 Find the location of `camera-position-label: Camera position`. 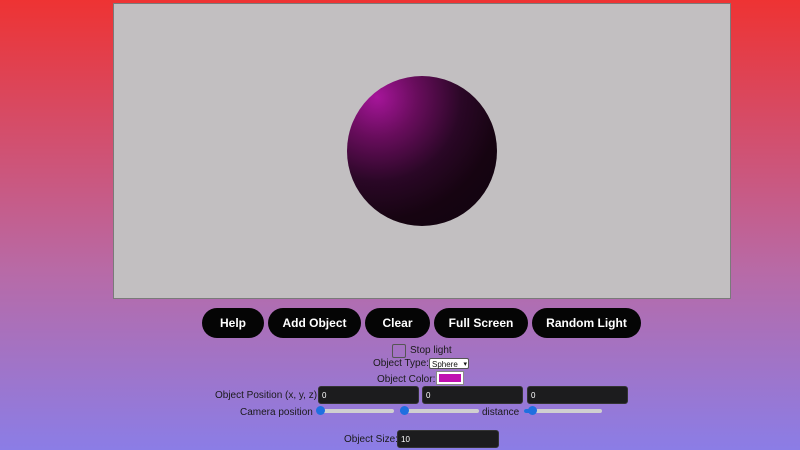

camera-position-label: Camera position is located at coordinates (276, 412).